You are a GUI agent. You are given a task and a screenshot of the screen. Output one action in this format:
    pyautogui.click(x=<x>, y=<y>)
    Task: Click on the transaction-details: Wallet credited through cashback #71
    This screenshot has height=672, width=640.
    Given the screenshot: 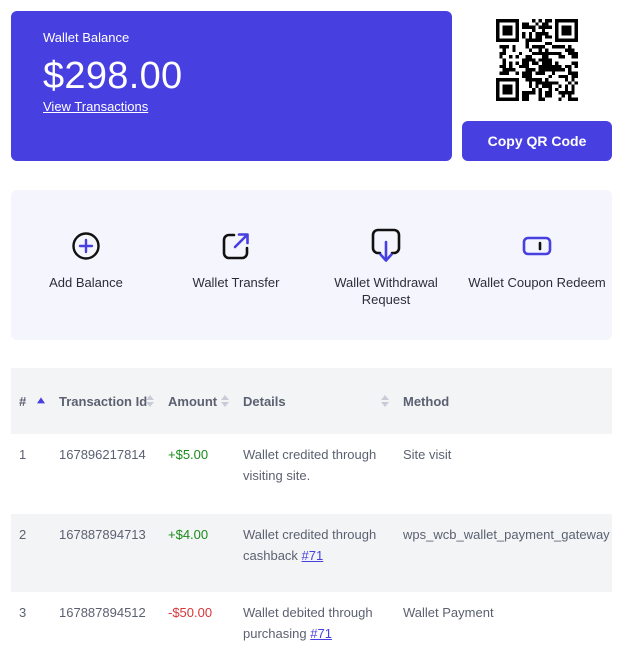 What is the action you would take?
    pyautogui.click(x=315, y=553)
    